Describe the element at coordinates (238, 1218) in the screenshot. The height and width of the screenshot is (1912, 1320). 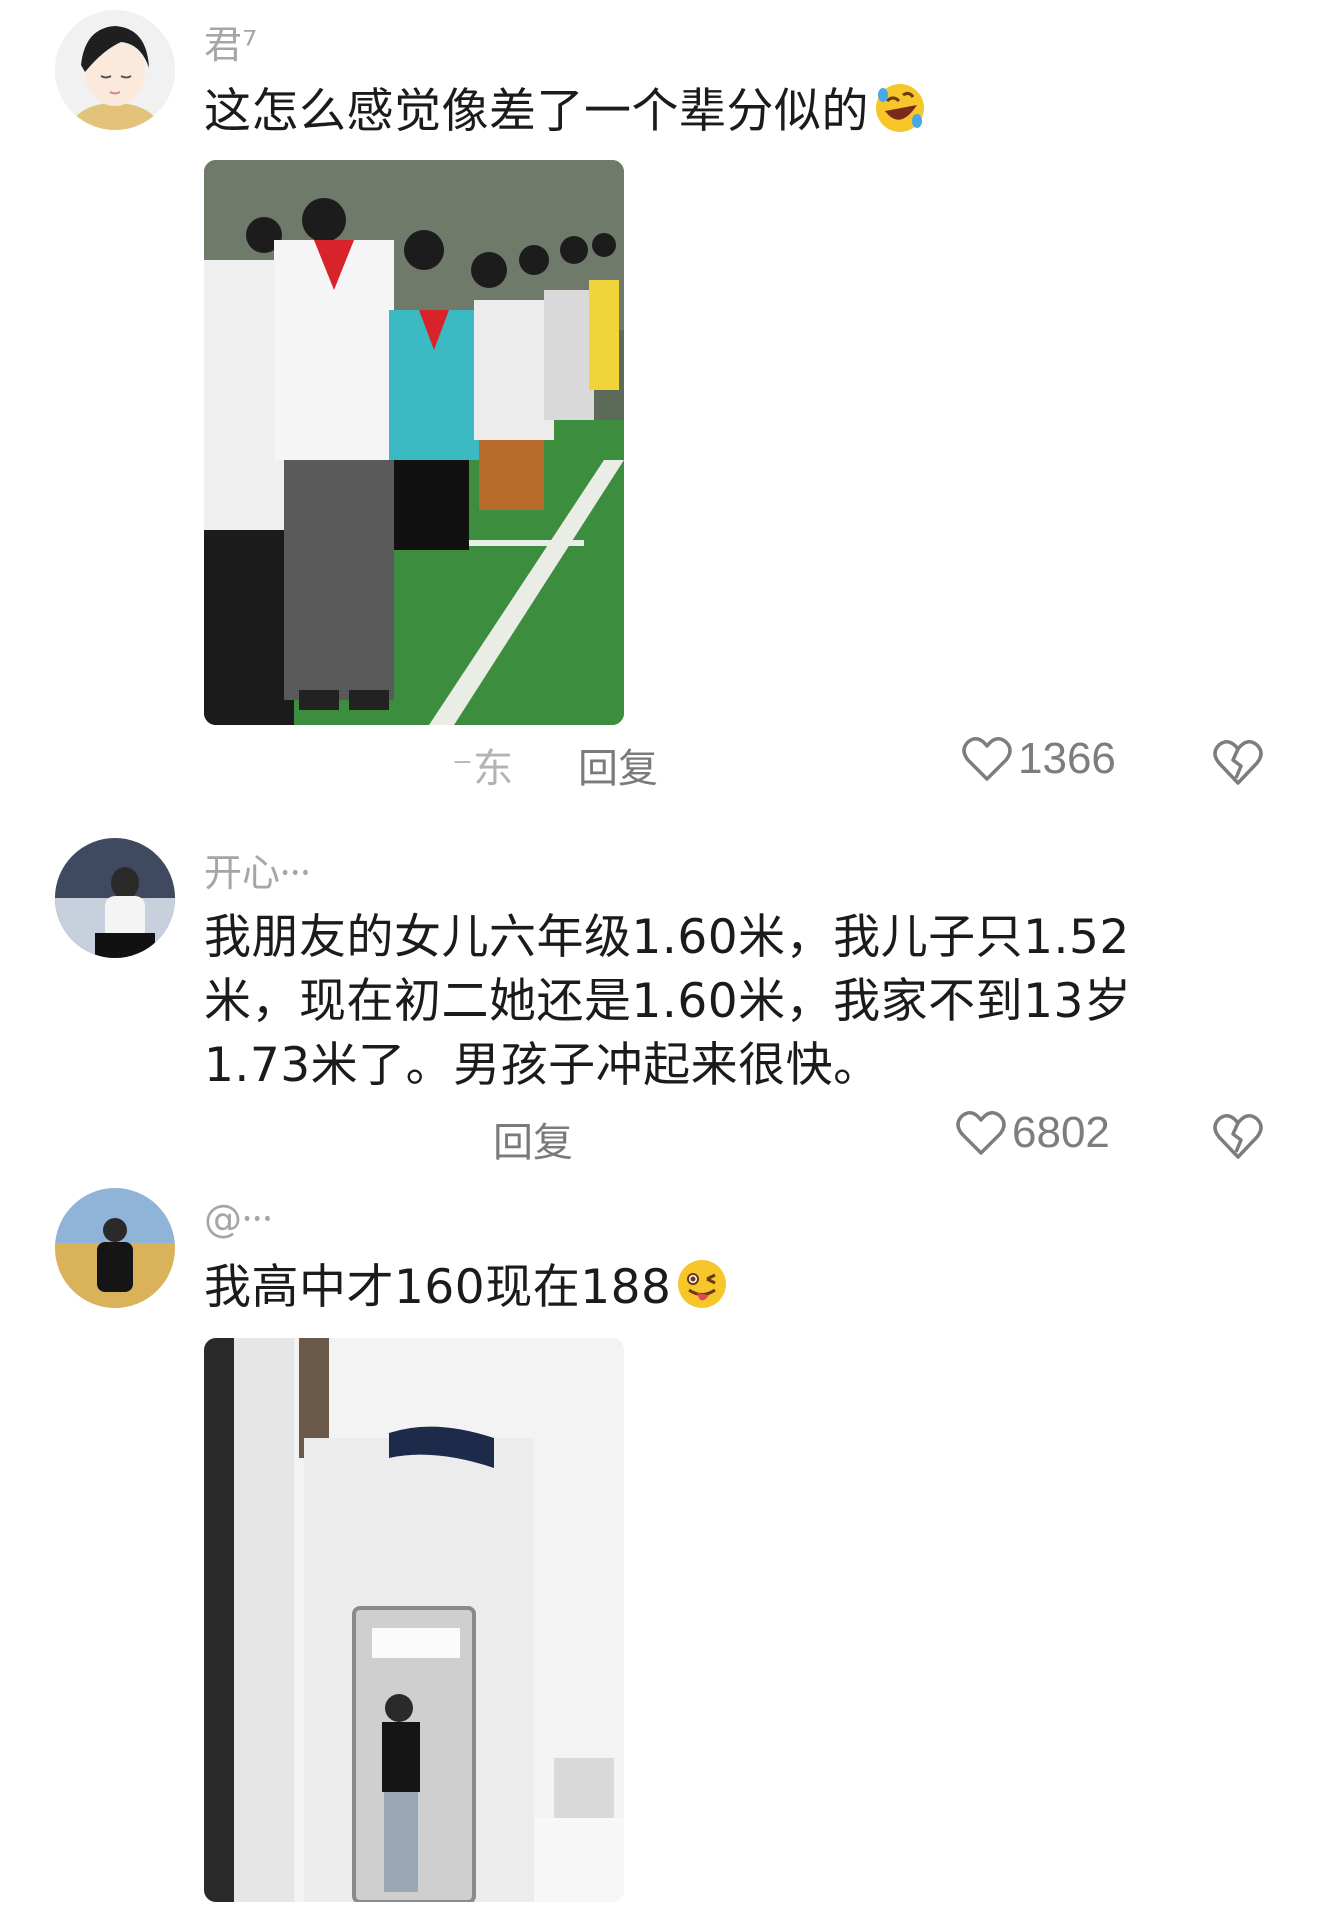
I see `username: @⸱⸱⸱` at that location.